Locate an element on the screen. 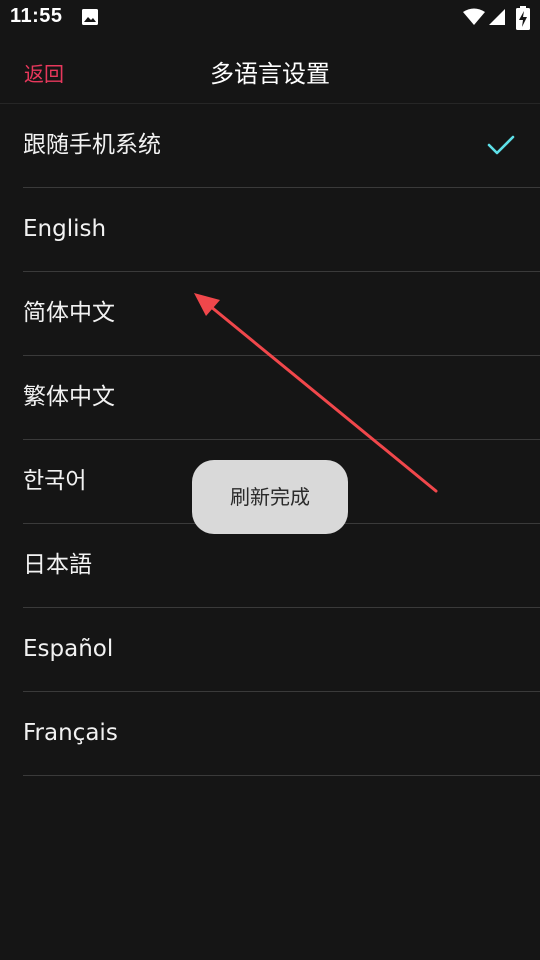 The width and height of the screenshot is (540, 960). status-bar: 11:55 is located at coordinates (270, 18).